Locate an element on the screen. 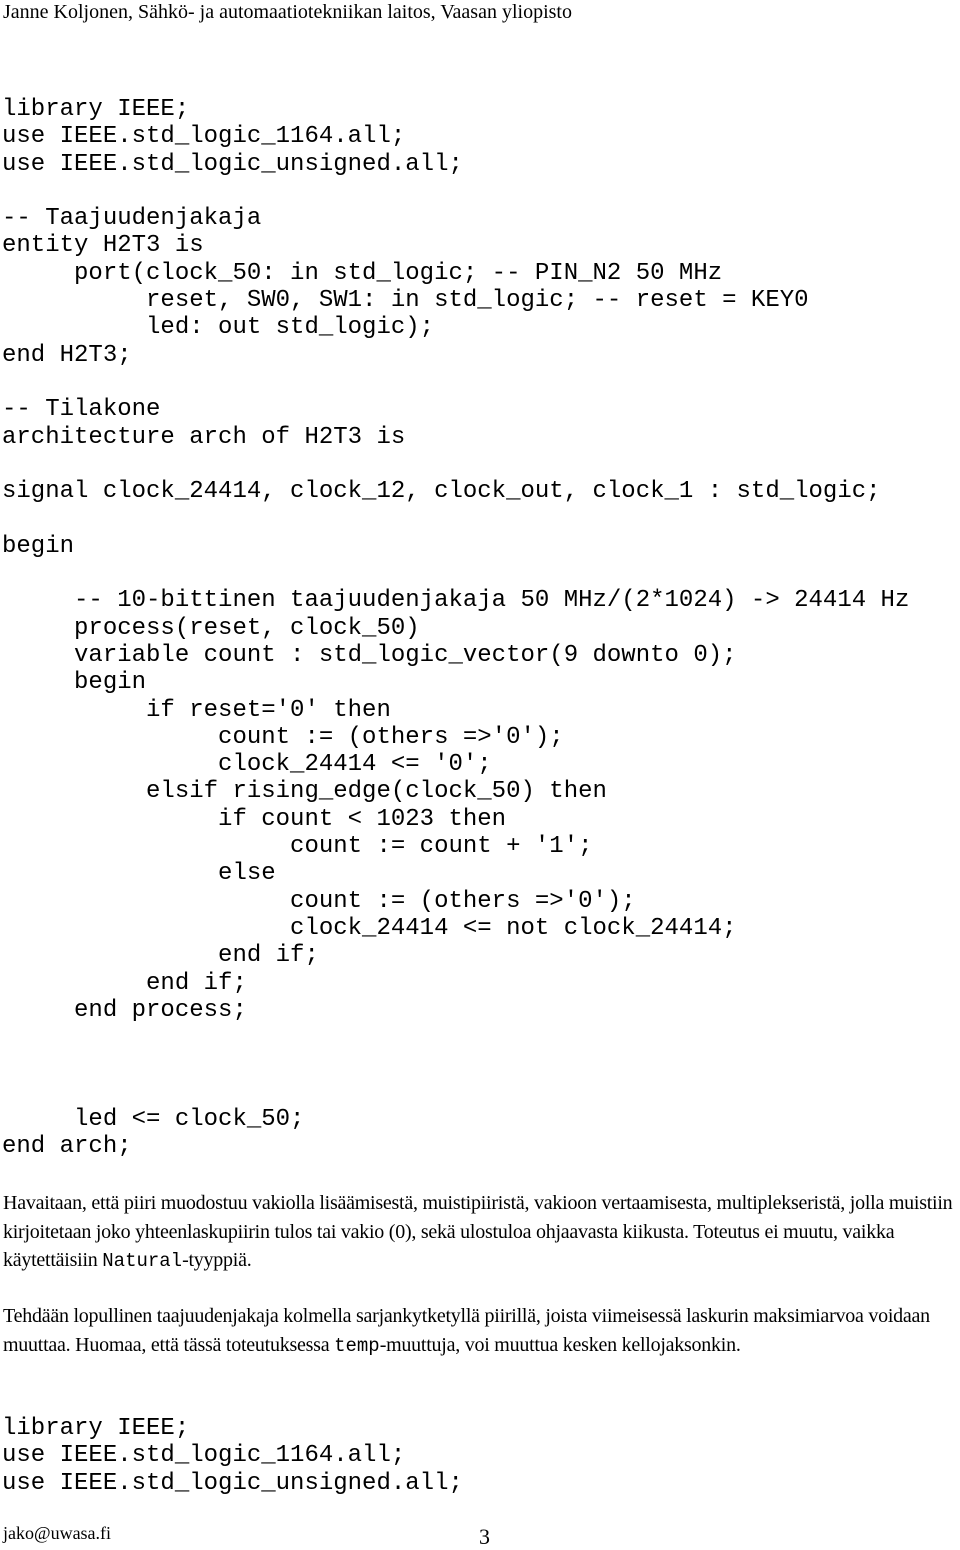 The width and height of the screenshot is (960, 1550). code-line: if reset='0' then is located at coordinates (196, 710).